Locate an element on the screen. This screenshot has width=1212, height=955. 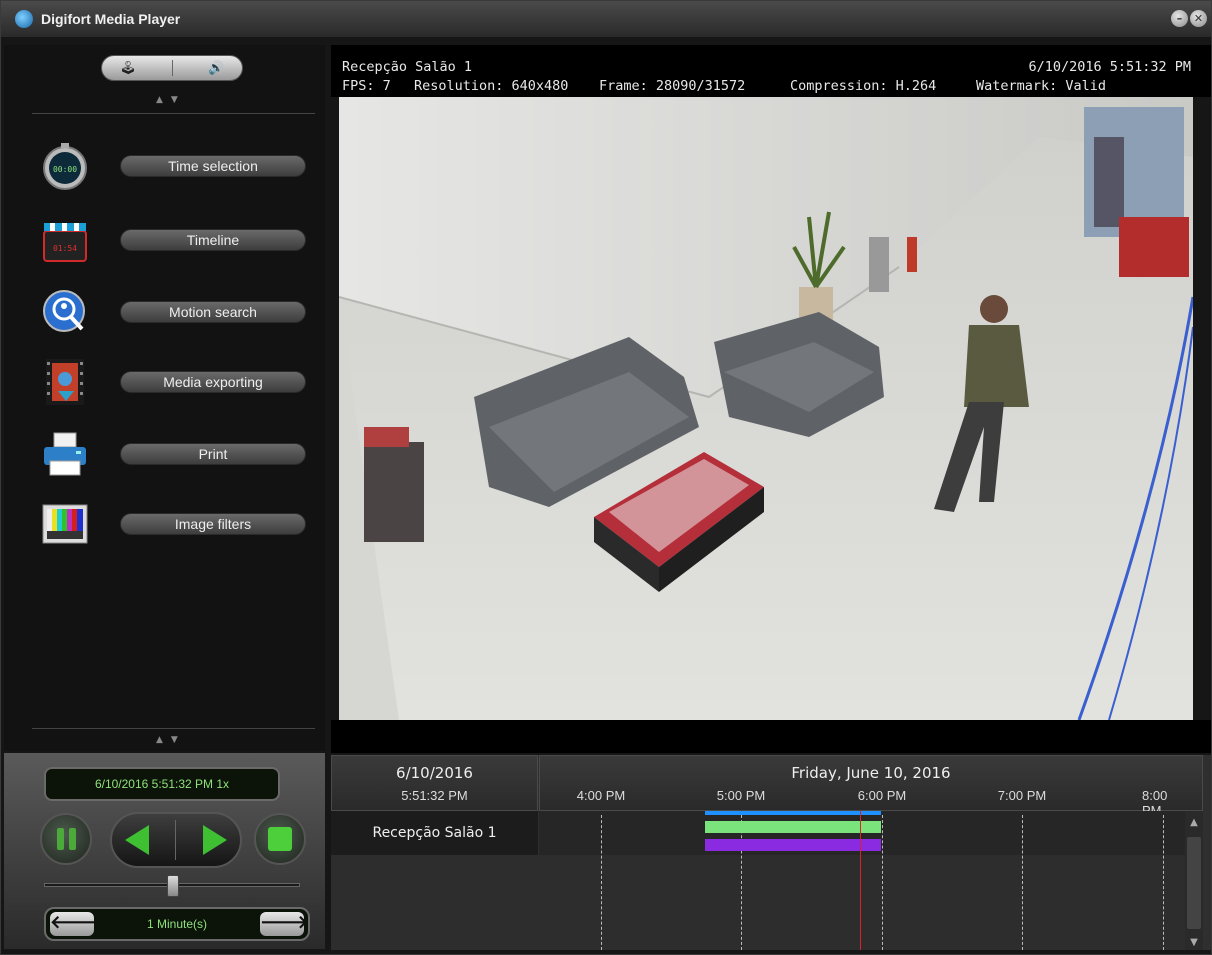
compression-info: Compression: H.264 is located at coordinates (863, 86).